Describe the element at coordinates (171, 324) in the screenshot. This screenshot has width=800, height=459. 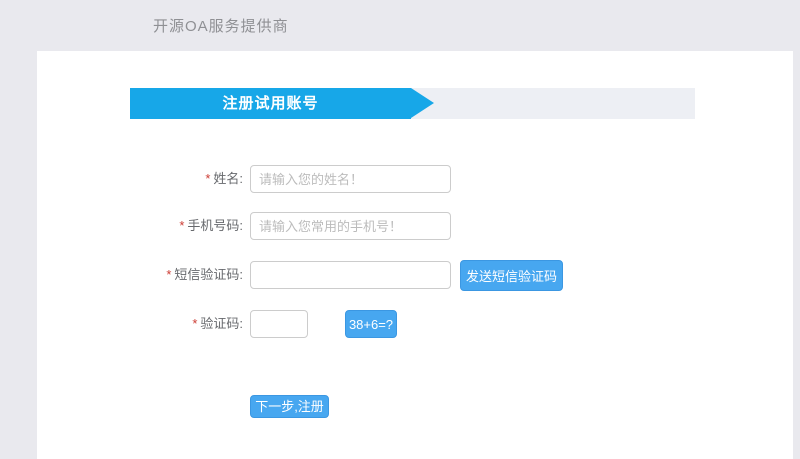
I see `captcha-label: * 验证码:` at that location.